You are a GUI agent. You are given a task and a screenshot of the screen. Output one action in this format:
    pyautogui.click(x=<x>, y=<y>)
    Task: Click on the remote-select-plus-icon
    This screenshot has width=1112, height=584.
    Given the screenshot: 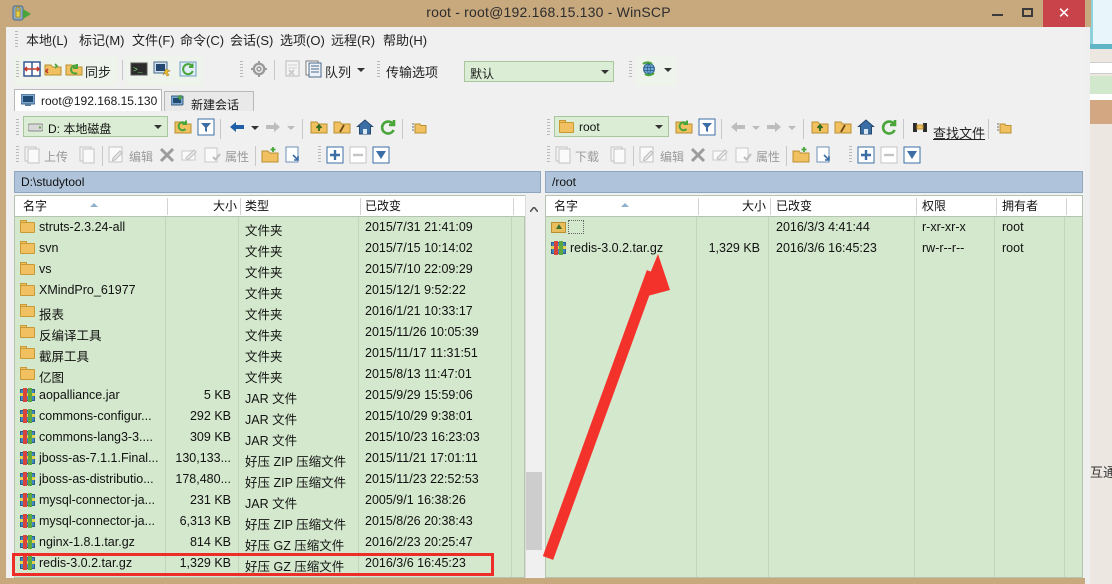 What is the action you would take?
    pyautogui.click(x=866, y=155)
    